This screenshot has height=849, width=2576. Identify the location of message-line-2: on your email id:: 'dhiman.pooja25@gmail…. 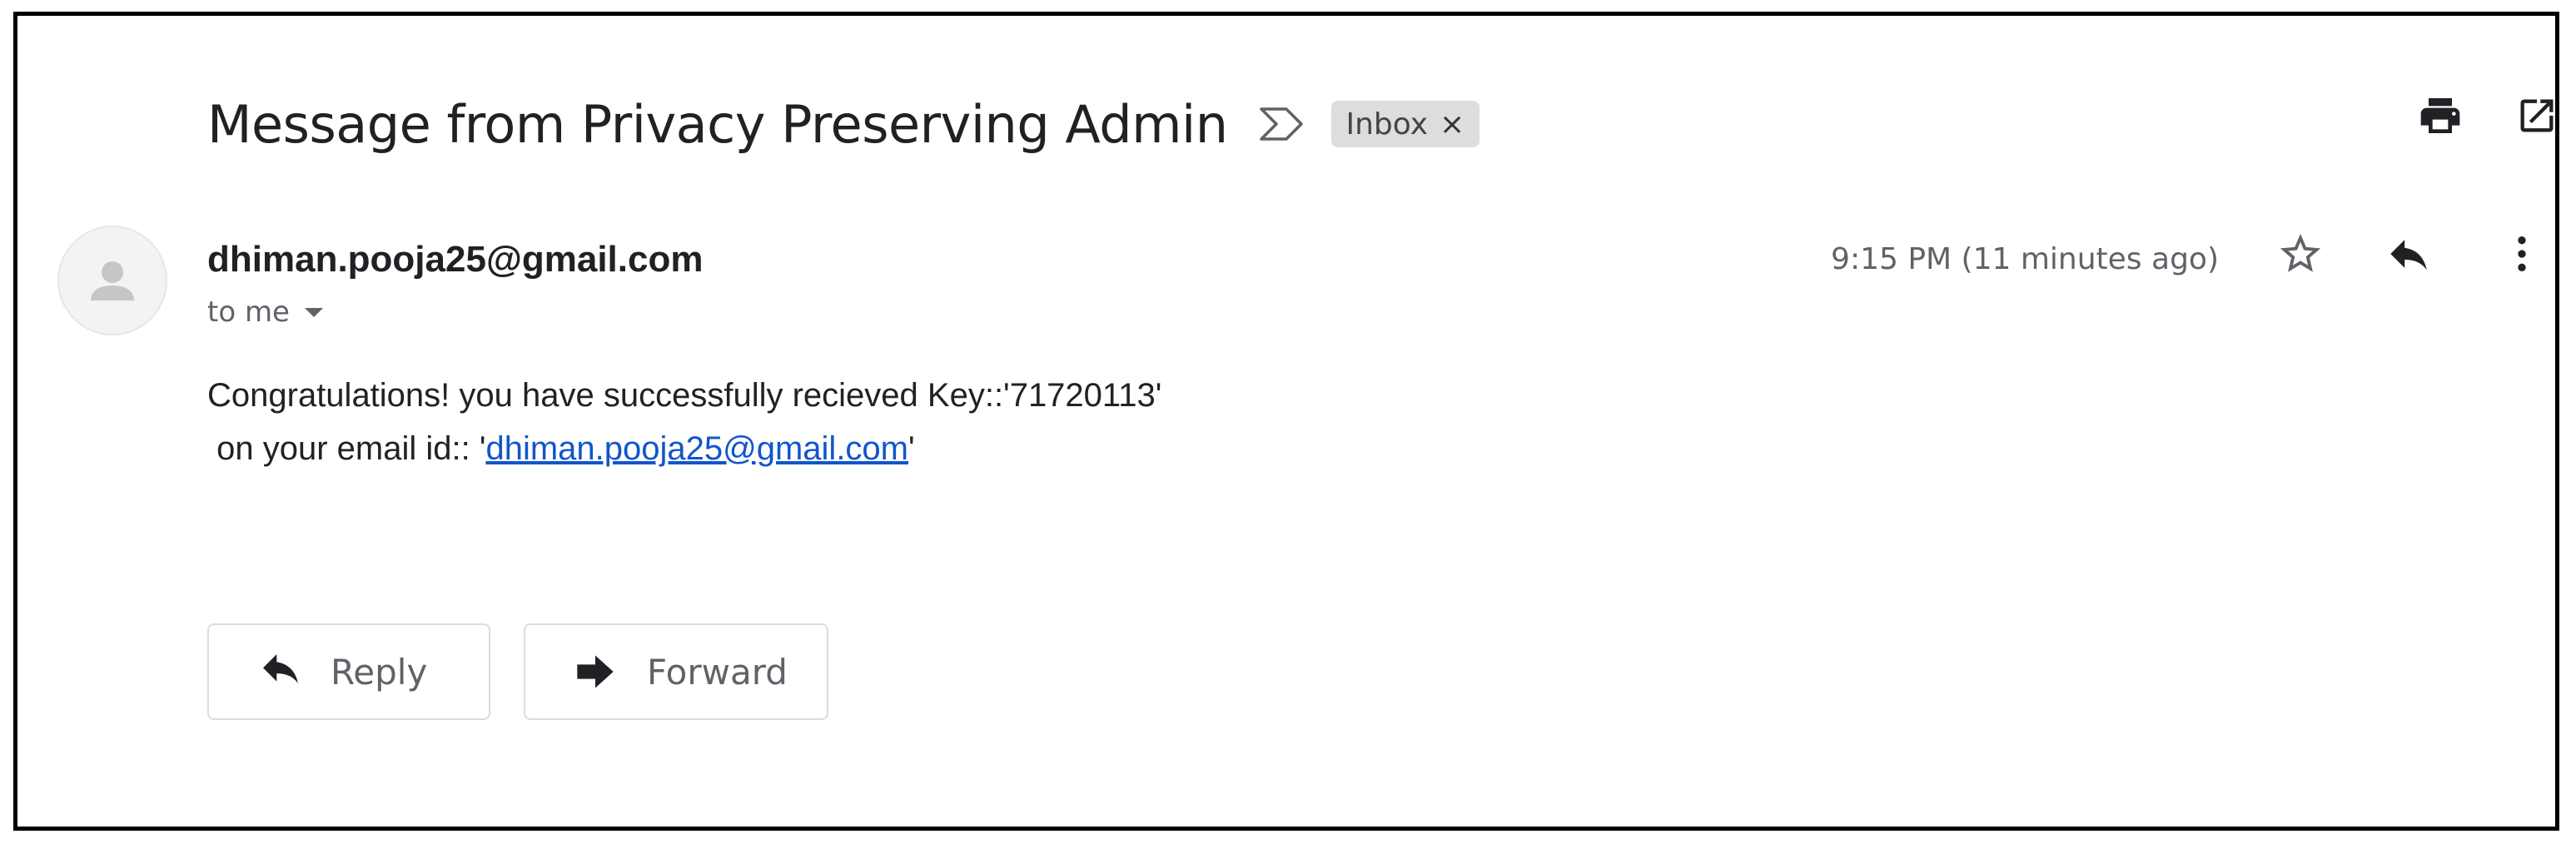
(684, 449).